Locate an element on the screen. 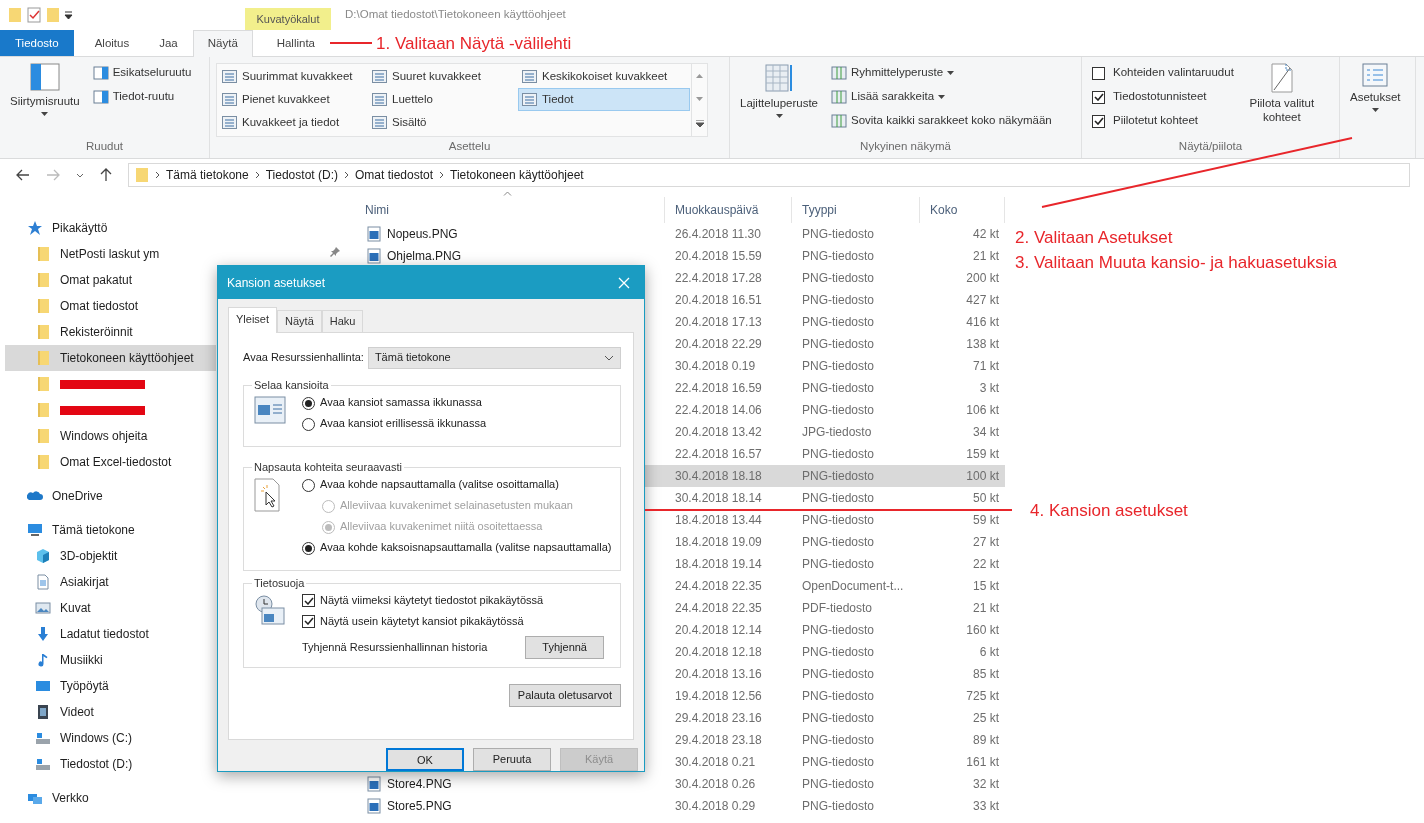 The width and height of the screenshot is (1424, 823). restore-defaults-button: Palauta oletusarvot is located at coordinates (564, 695).